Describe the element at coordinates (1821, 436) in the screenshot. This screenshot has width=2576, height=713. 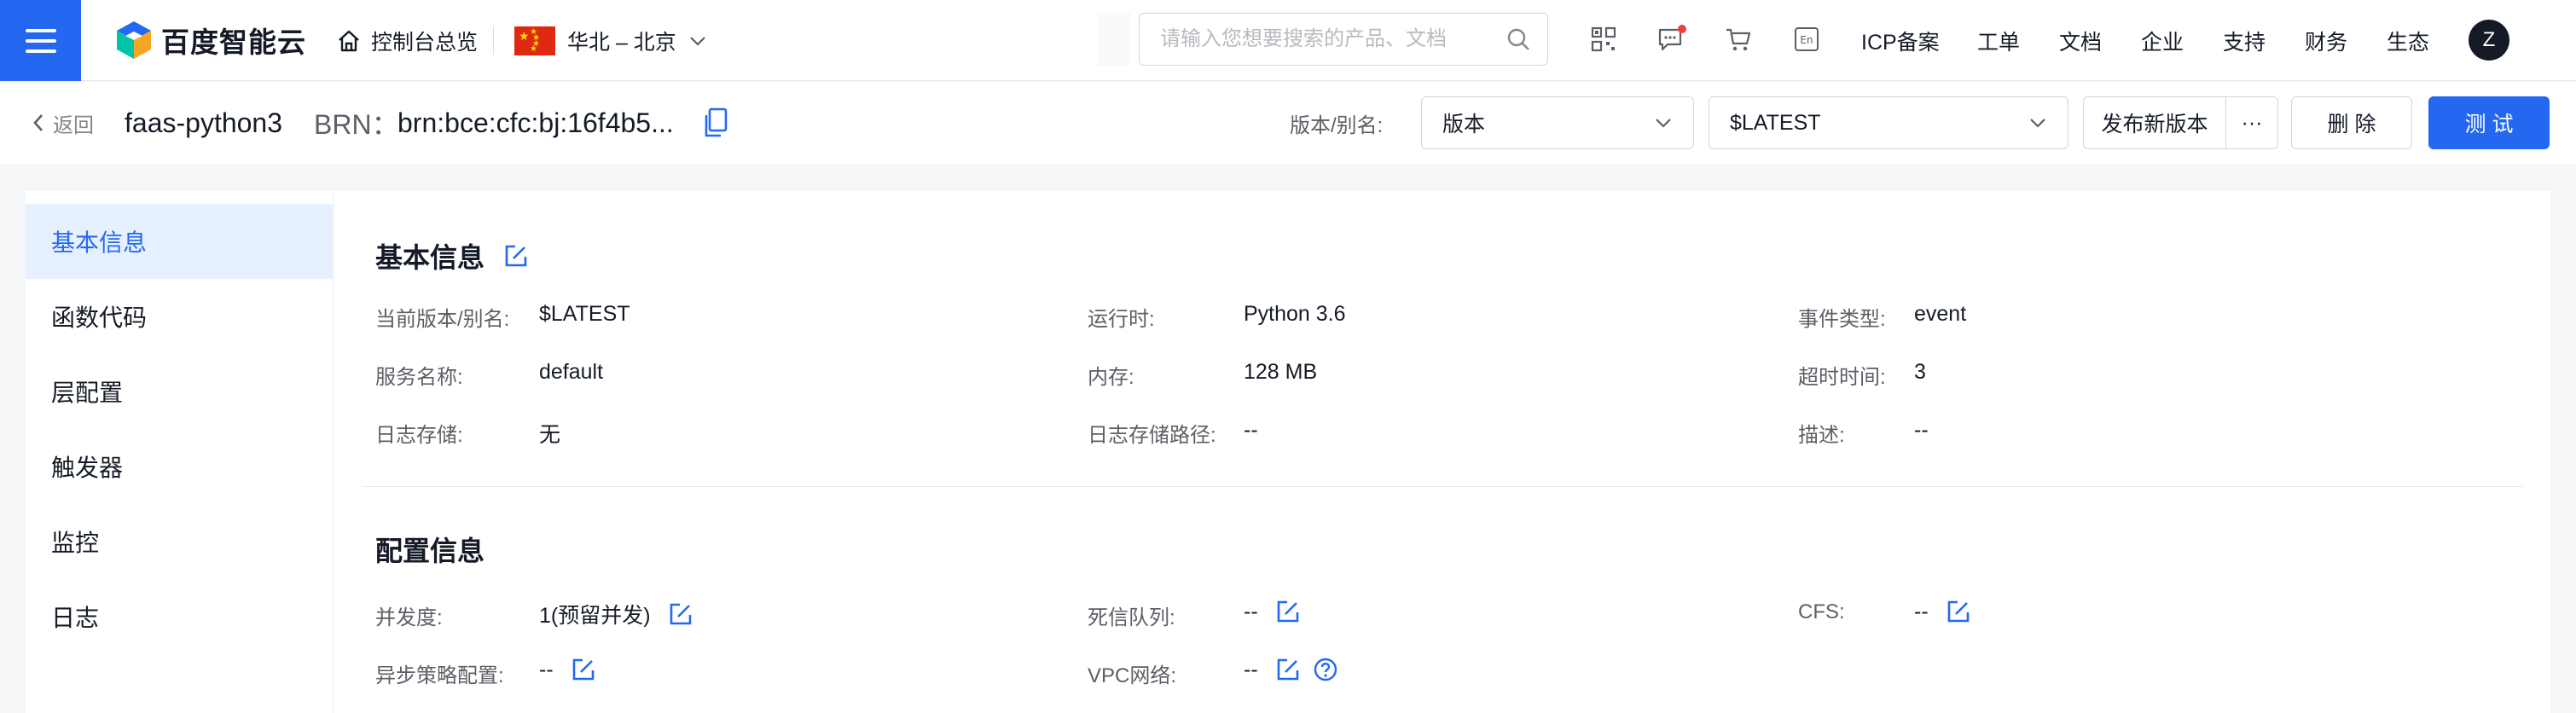
I see `field-label: 描述:` at that location.